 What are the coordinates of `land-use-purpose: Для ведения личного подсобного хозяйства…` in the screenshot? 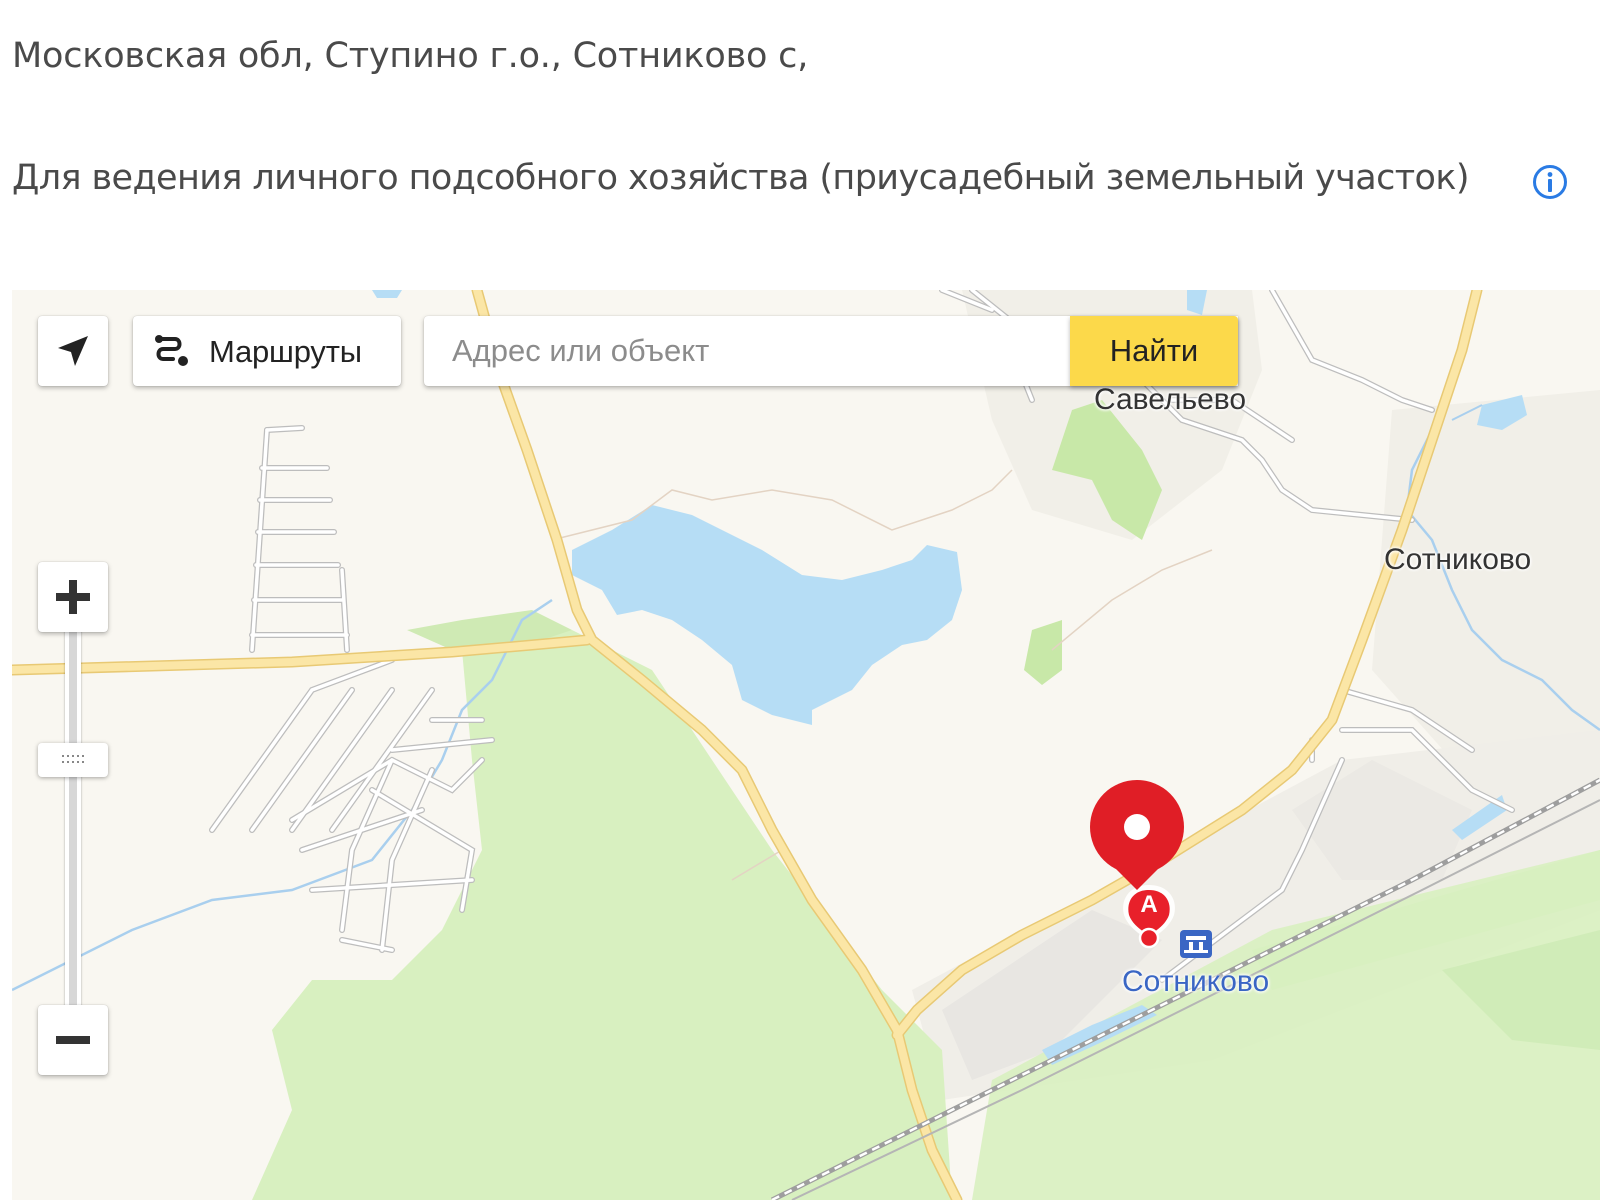 It's located at (741, 178).